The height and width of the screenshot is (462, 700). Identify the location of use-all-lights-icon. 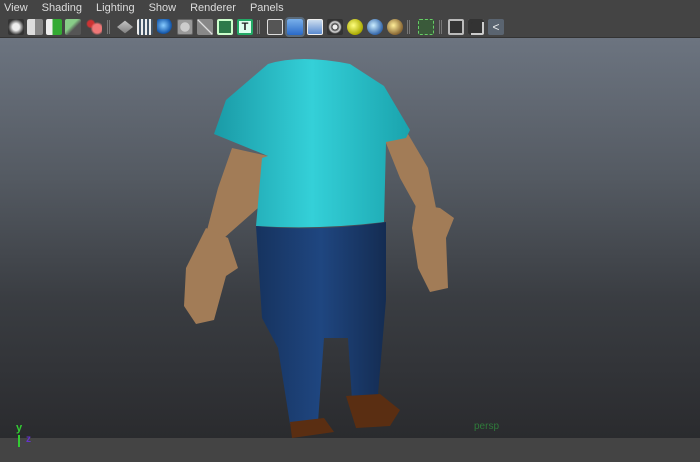
(355, 27).